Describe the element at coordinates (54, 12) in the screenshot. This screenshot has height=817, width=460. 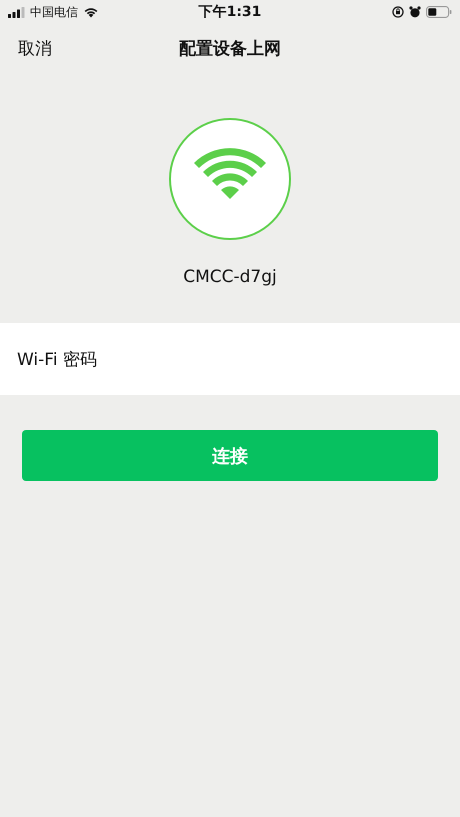
I see `carrier-name: 中国电信` at that location.